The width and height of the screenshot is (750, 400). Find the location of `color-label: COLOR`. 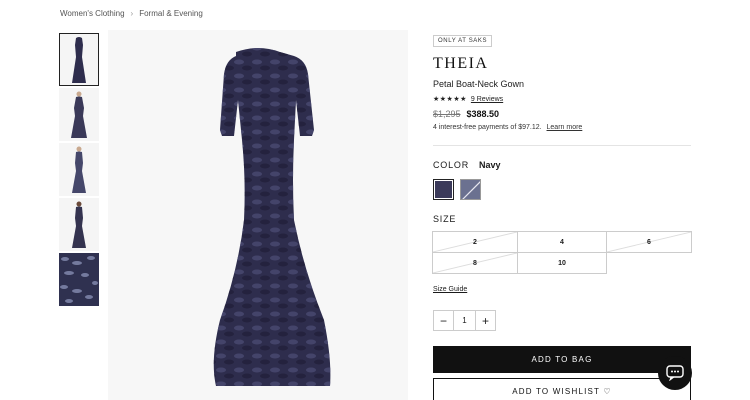

color-label: COLOR is located at coordinates (451, 165).